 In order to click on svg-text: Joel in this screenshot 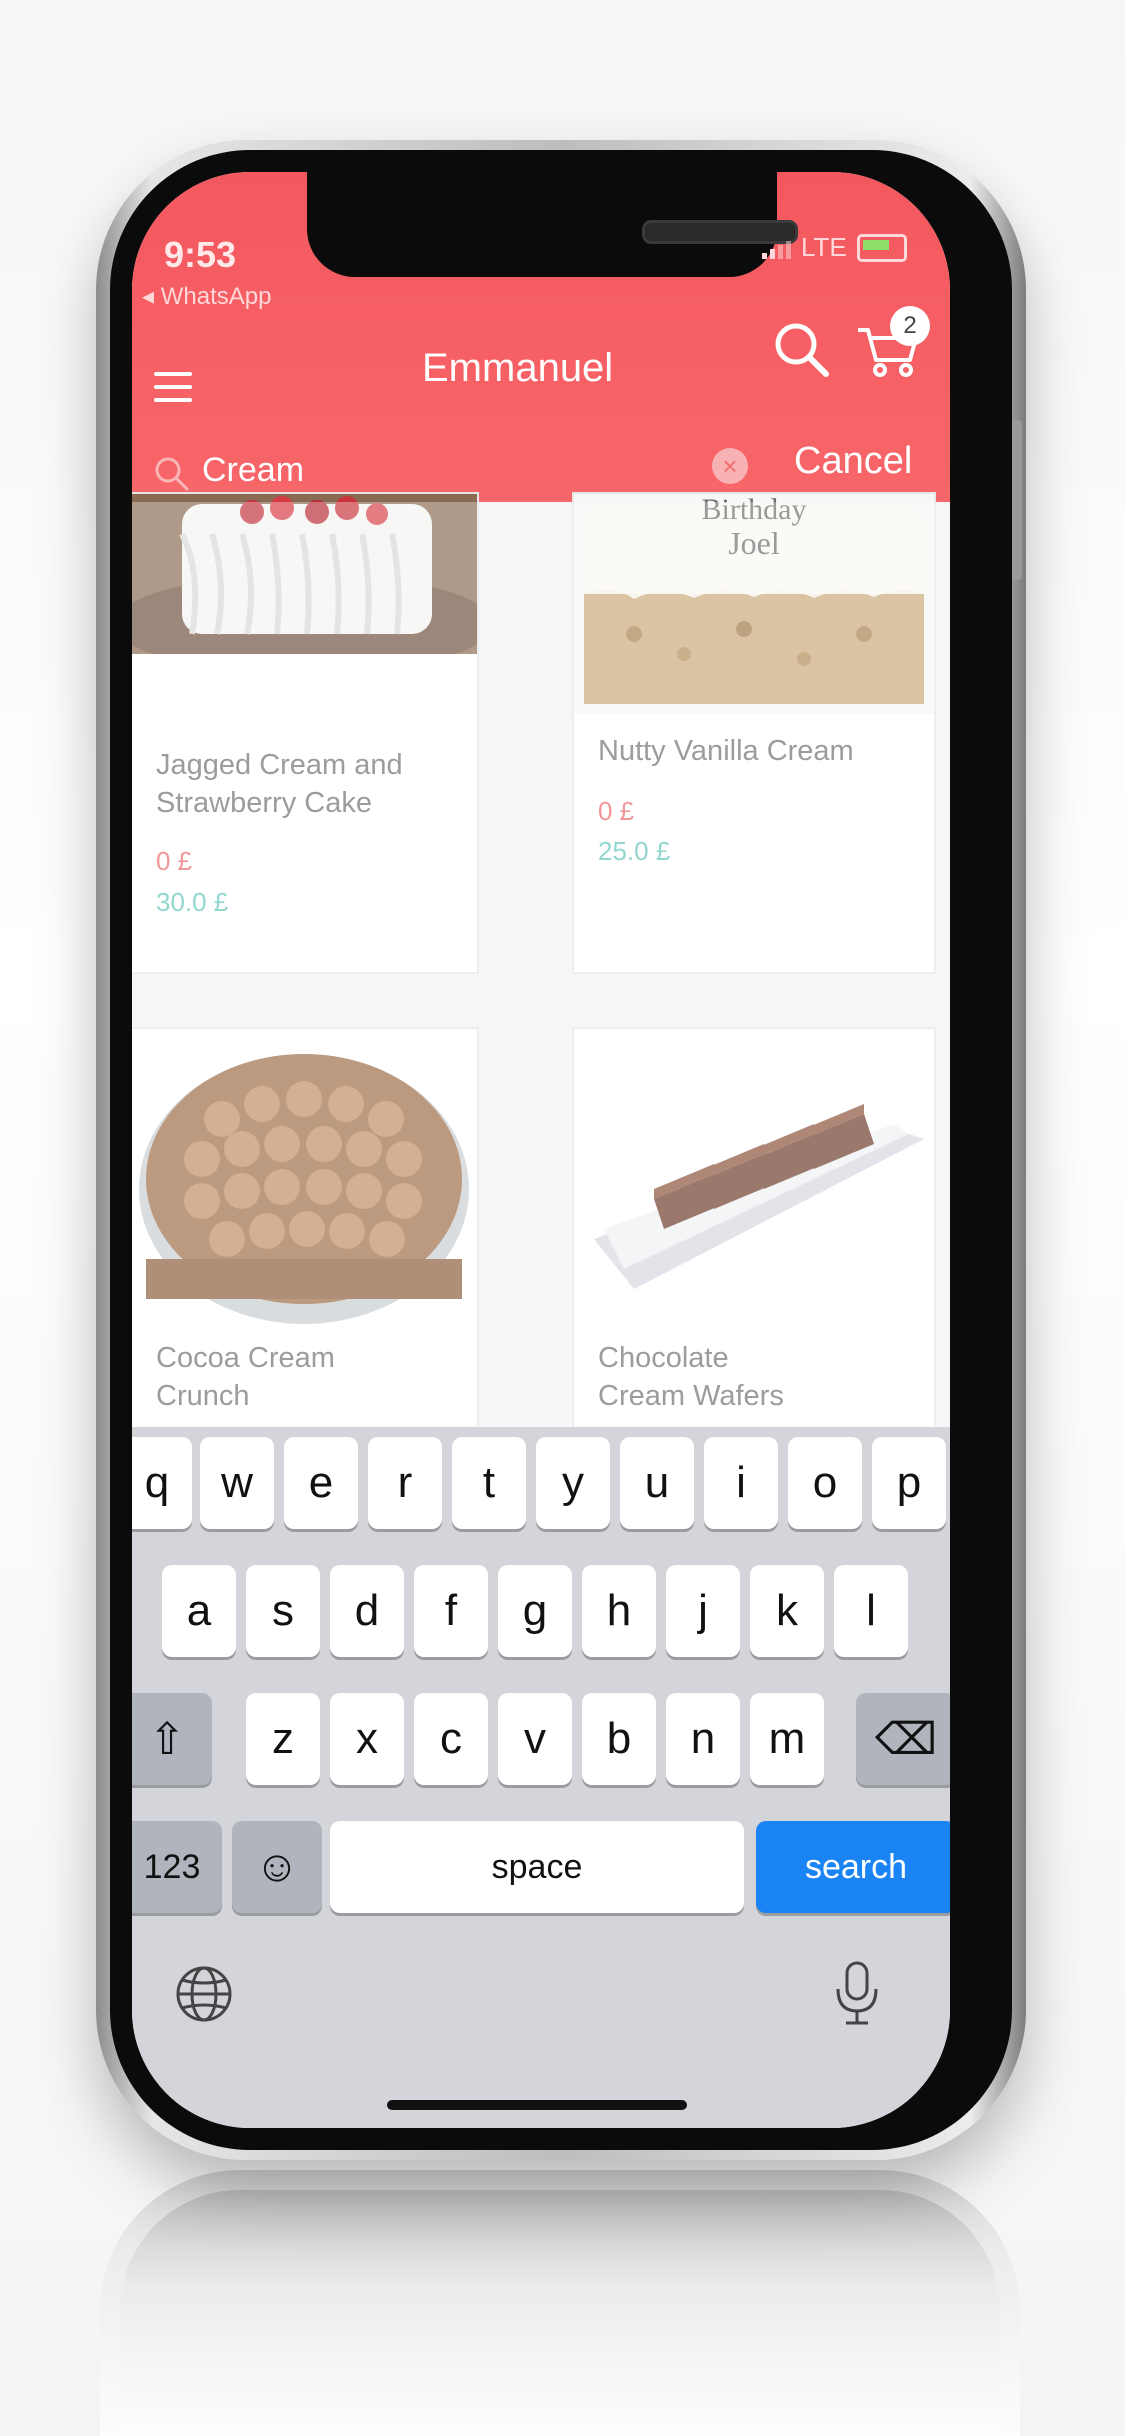, I will do `click(754, 543)`.